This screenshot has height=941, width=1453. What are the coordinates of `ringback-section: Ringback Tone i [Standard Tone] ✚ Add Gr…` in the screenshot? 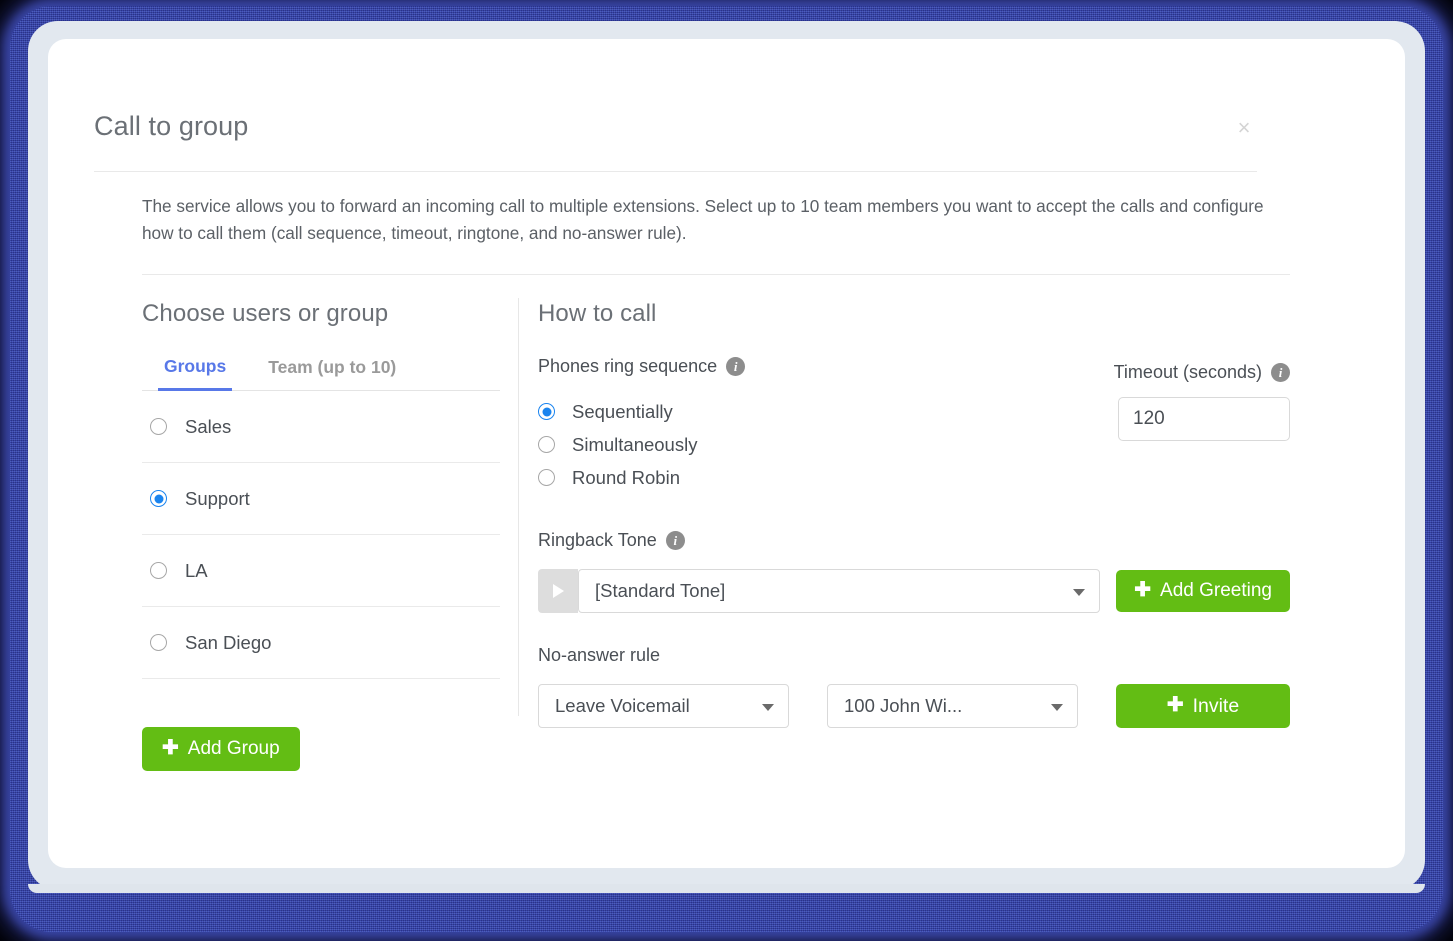 It's located at (914, 571).